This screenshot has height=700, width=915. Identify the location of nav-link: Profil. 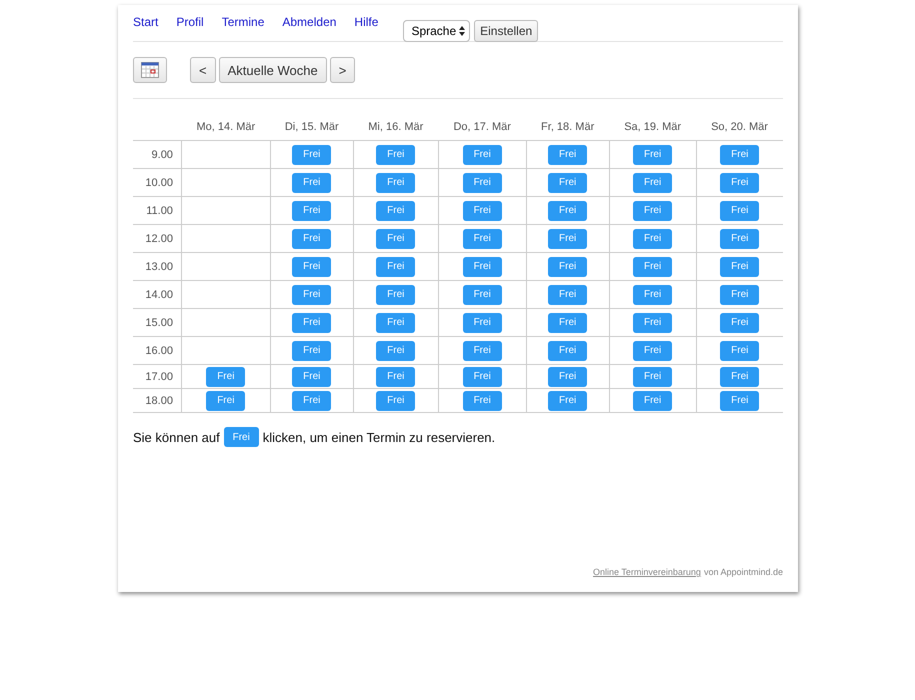
(190, 22).